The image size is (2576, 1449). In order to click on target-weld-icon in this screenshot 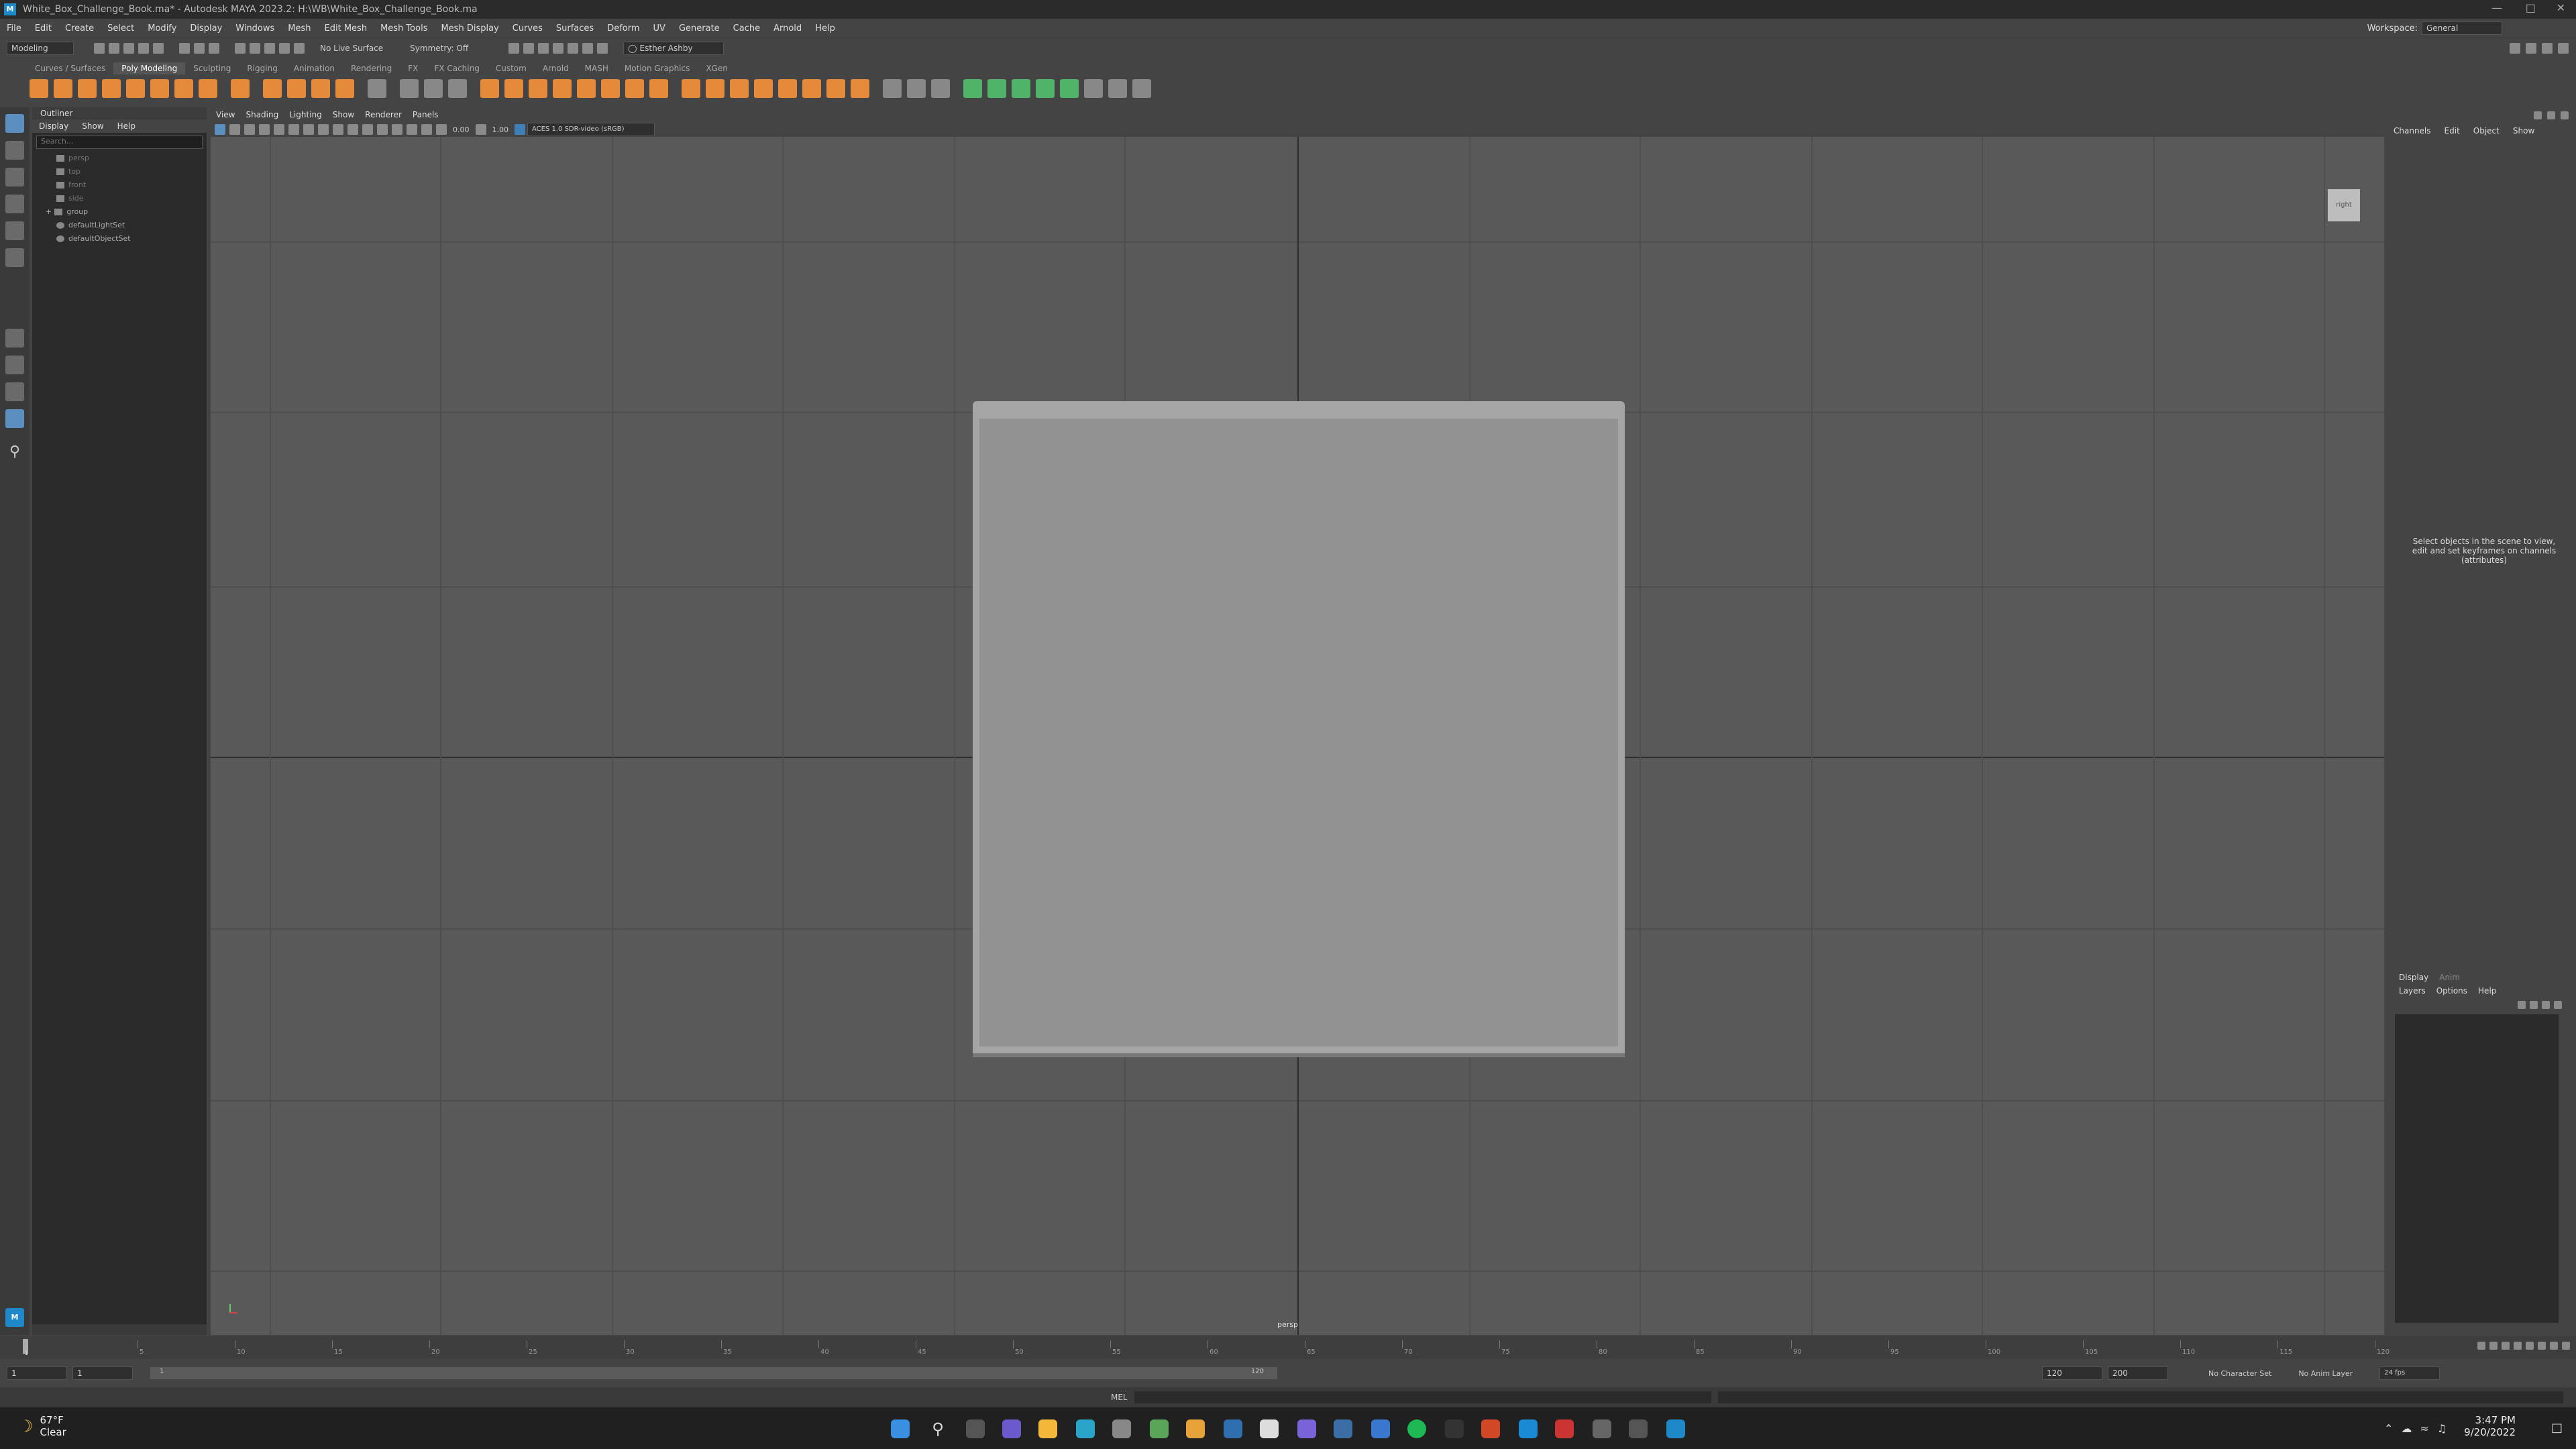, I will do `click(787, 88)`.